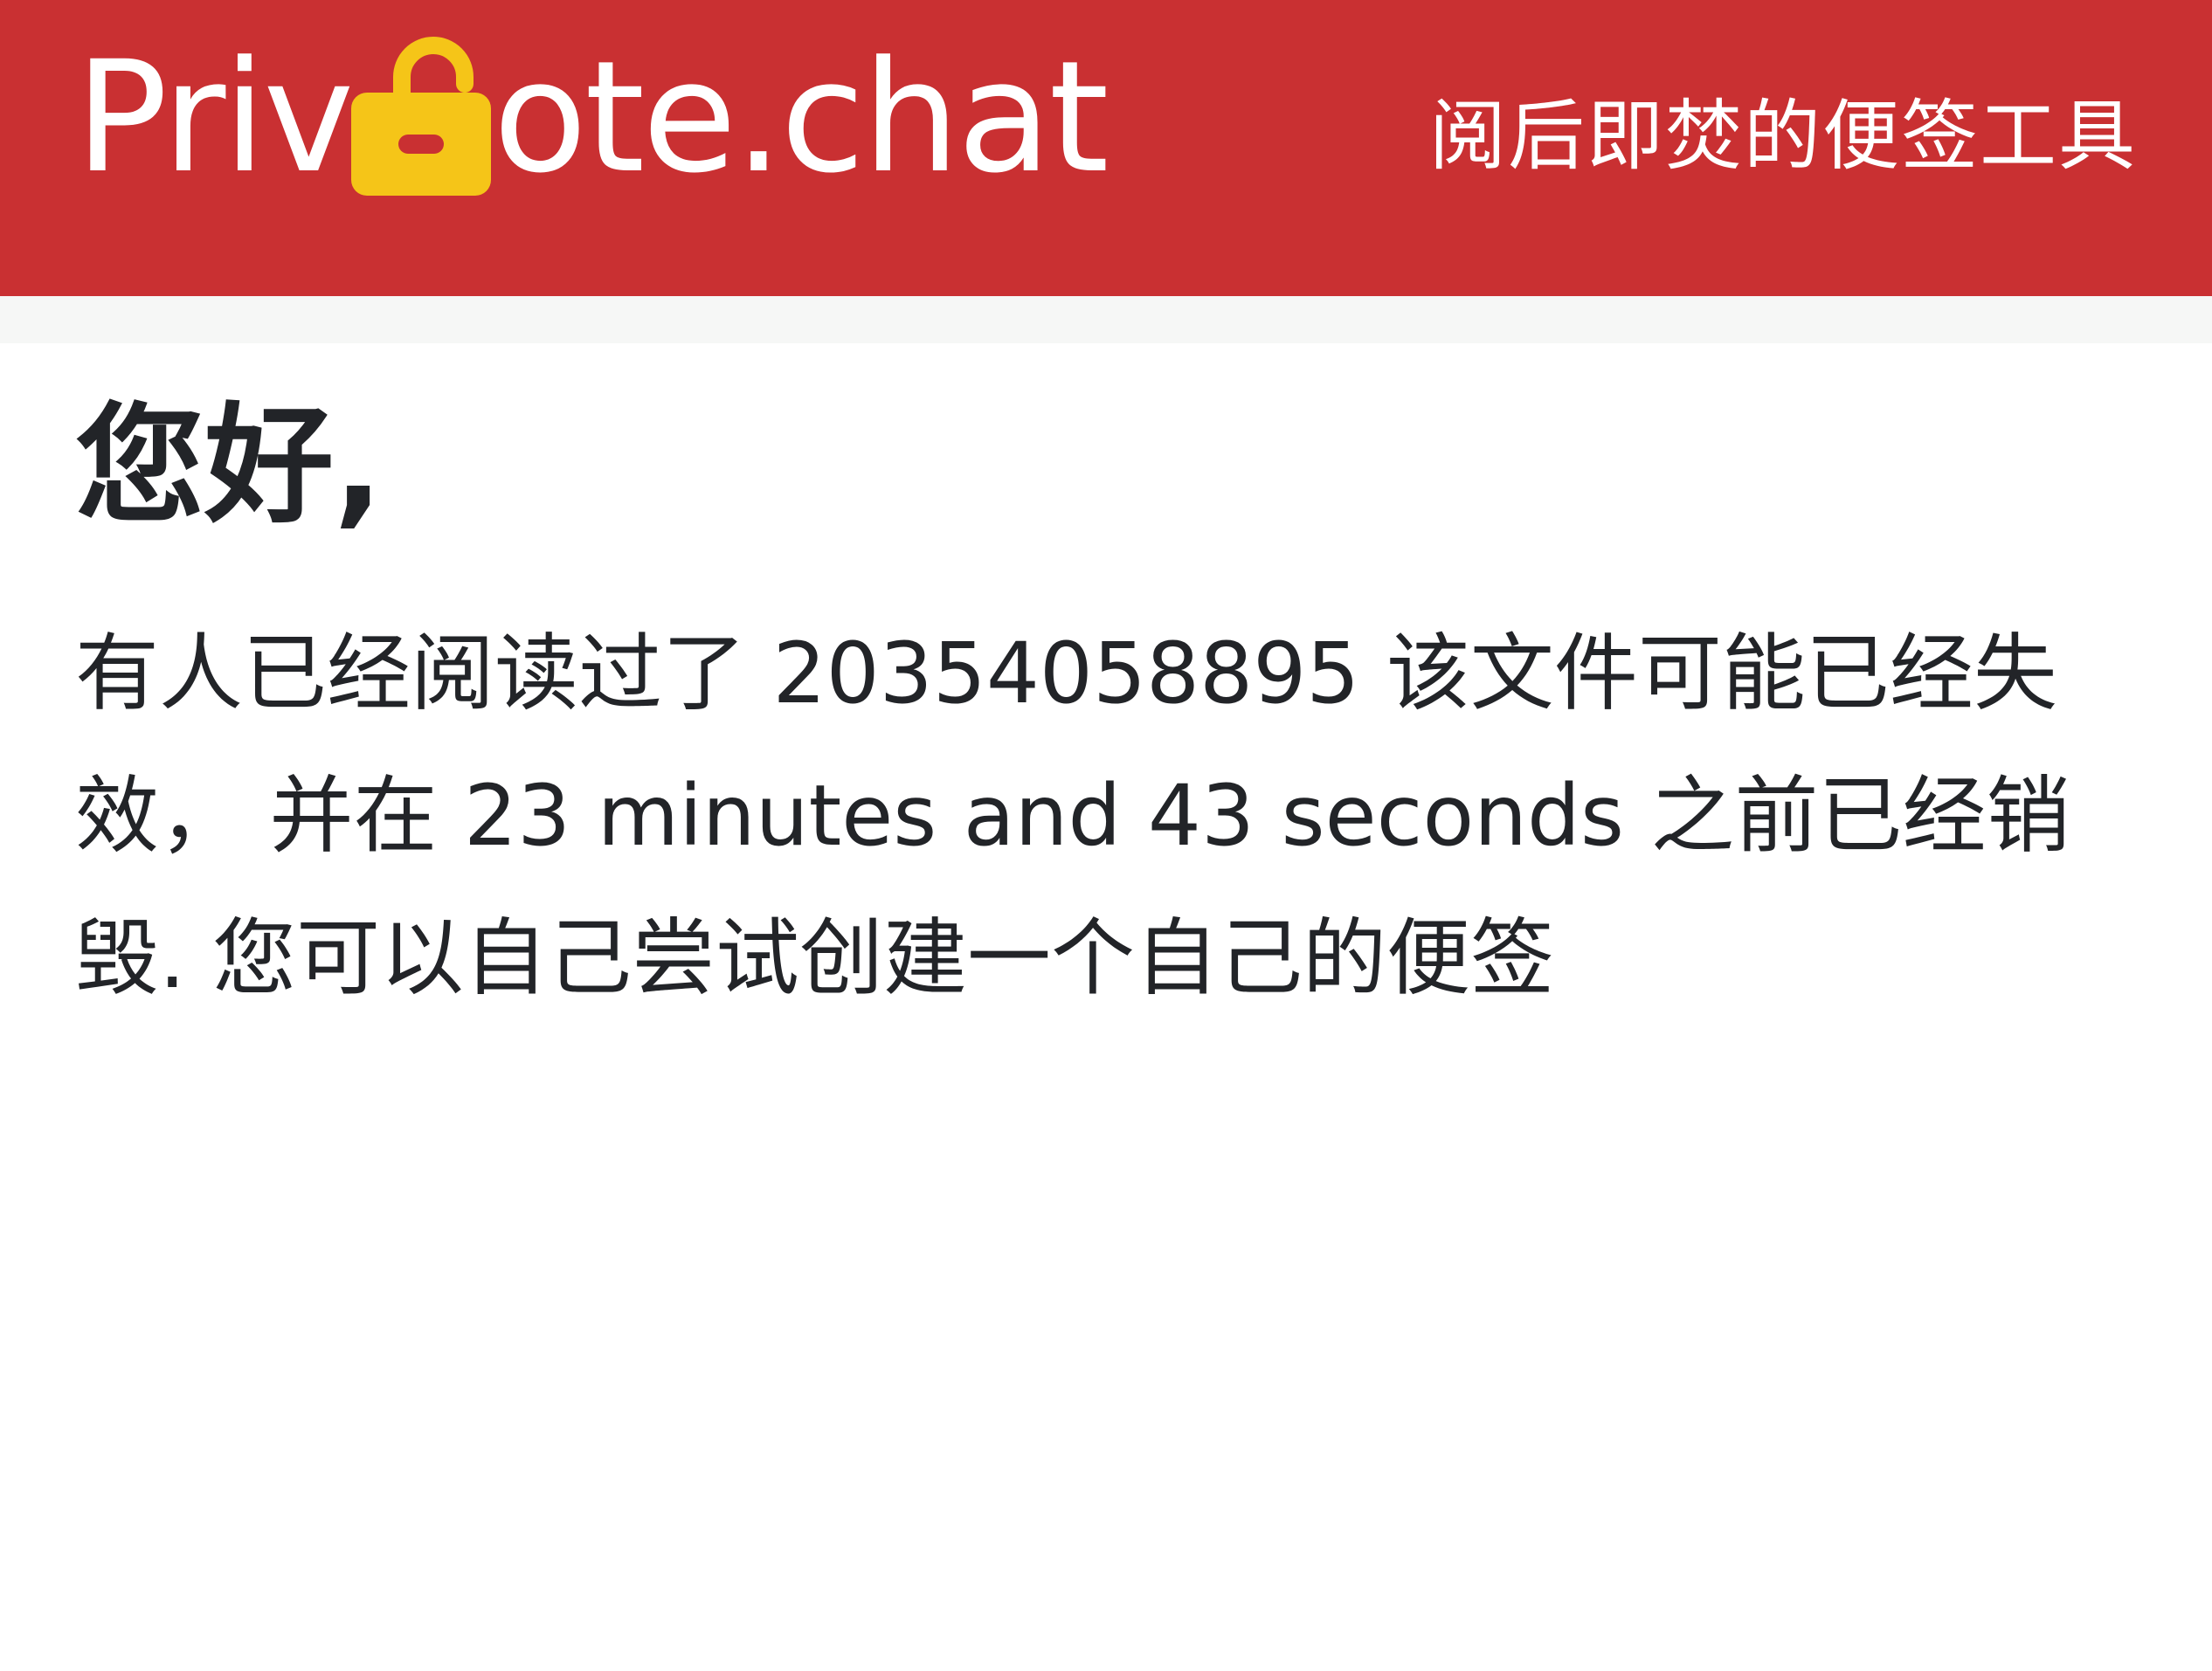  I want to click on site-tagline: 阅后即焚的便签工具, so click(1782, 136).